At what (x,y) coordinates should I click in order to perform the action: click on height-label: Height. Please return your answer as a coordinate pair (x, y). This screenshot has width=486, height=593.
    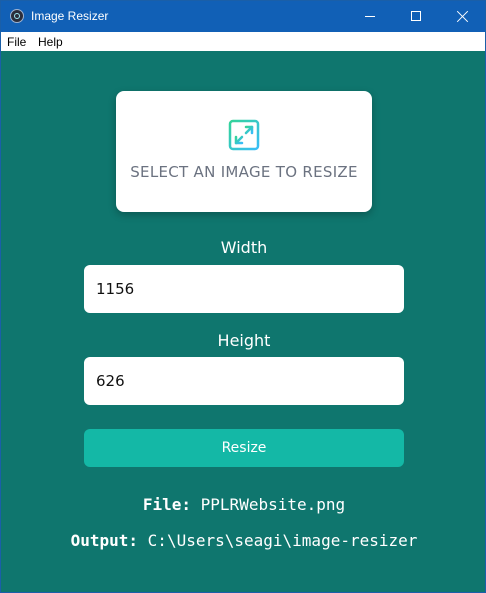
    Looking at the image, I should click on (244, 340).